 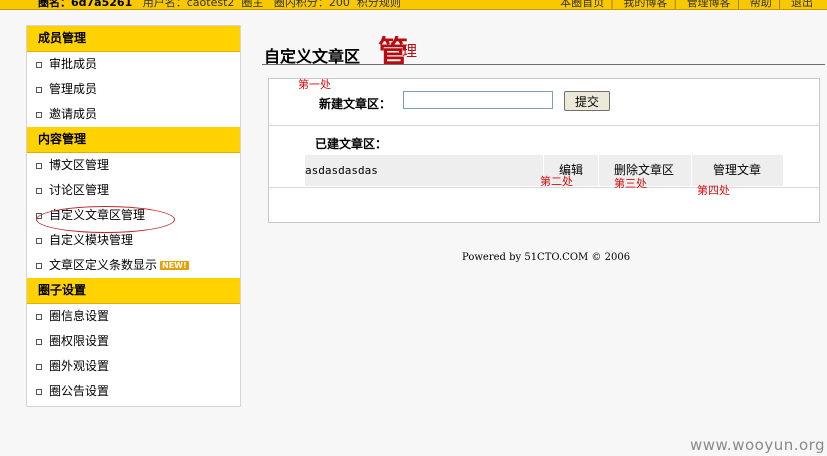 I want to click on title-deco-char2: 理, so click(x=409, y=51).